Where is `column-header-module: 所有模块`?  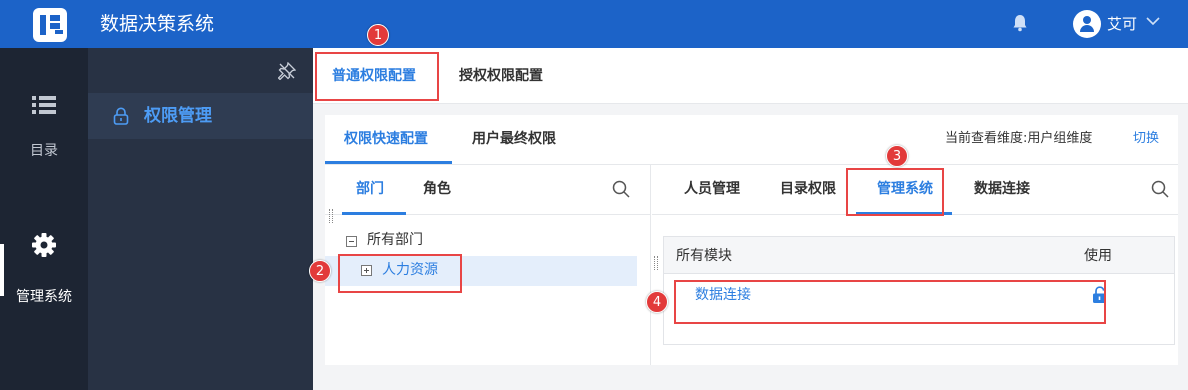 column-header-module: 所有模块 is located at coordinates (704, 256).